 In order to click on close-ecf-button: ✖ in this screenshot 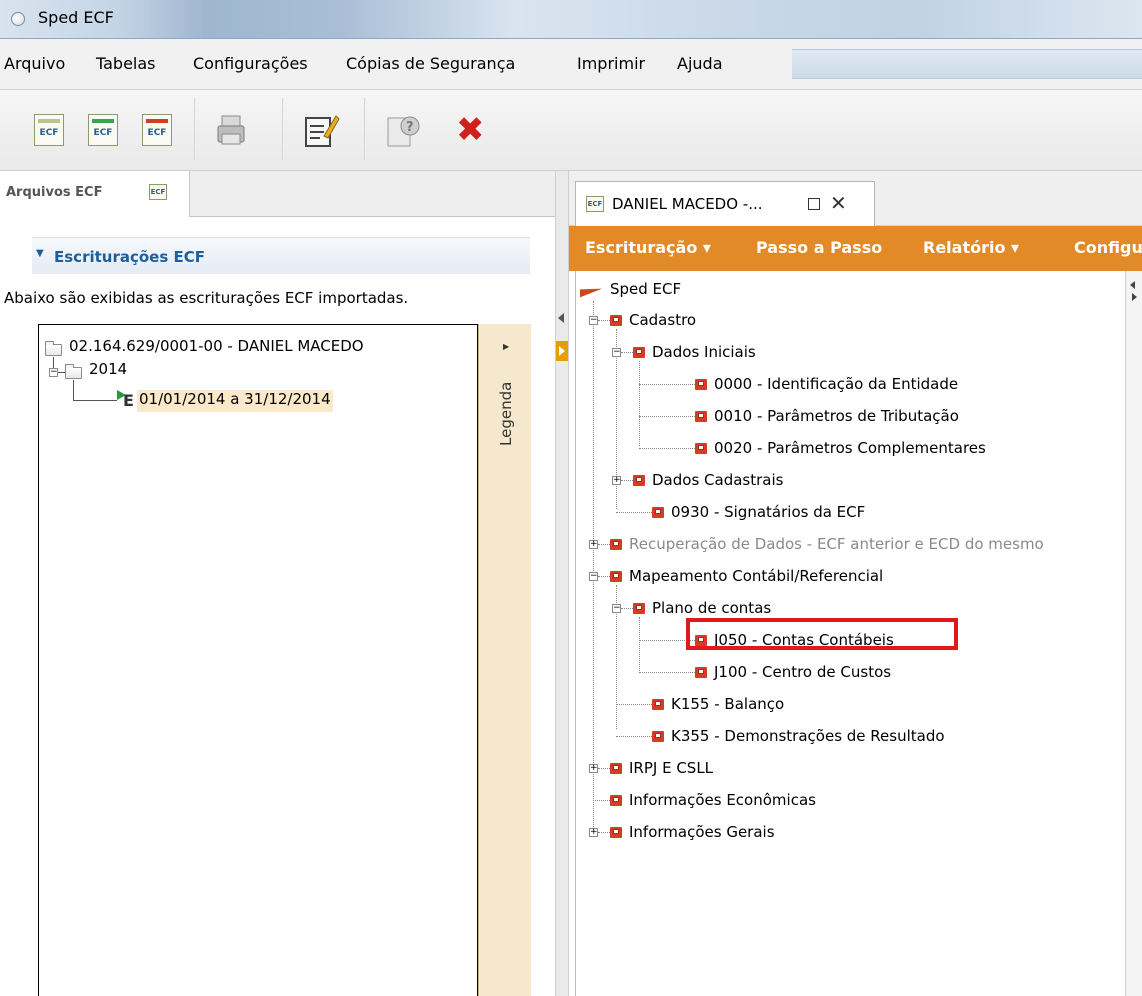, I will do `click(468, 130)`.